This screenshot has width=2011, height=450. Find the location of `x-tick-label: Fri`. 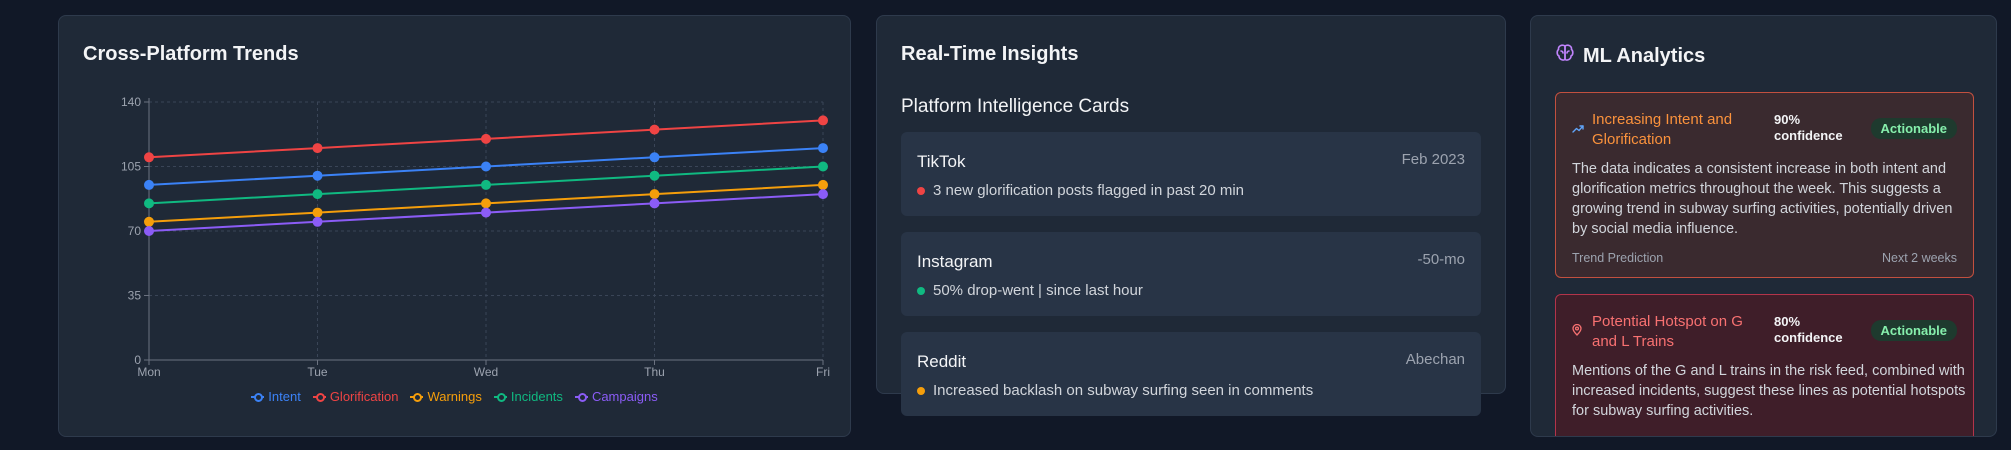

x-tick-label: Fri is located at coordinates (823, 372).